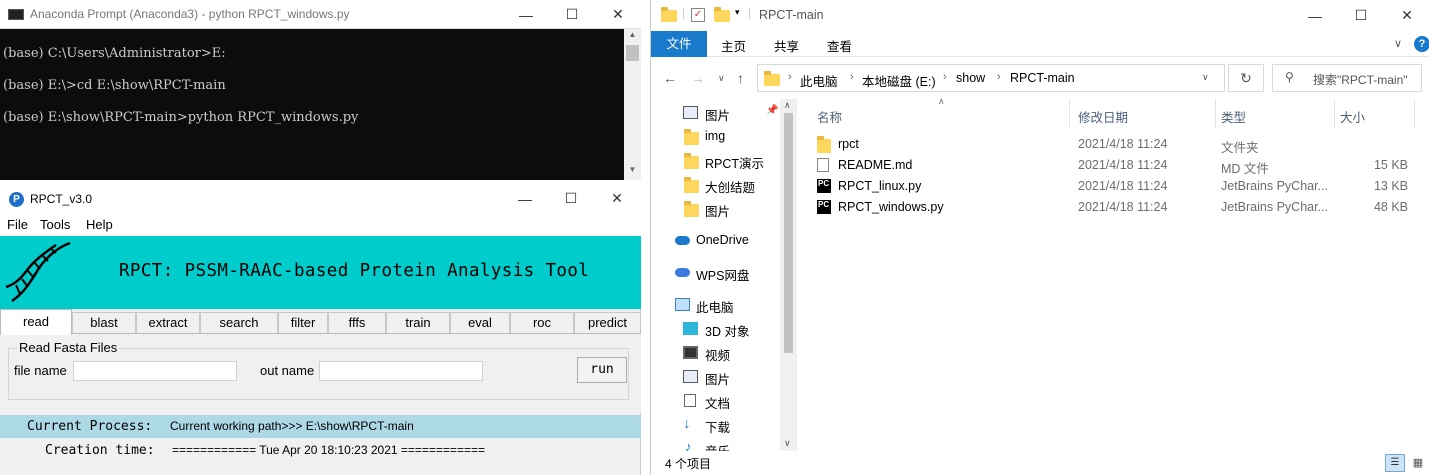 The image size is (1429, 475). I want to click on explorer-titlebar: | ✓ ▾ | RPCT-main — ☐ ✕, so click(1040, 15).